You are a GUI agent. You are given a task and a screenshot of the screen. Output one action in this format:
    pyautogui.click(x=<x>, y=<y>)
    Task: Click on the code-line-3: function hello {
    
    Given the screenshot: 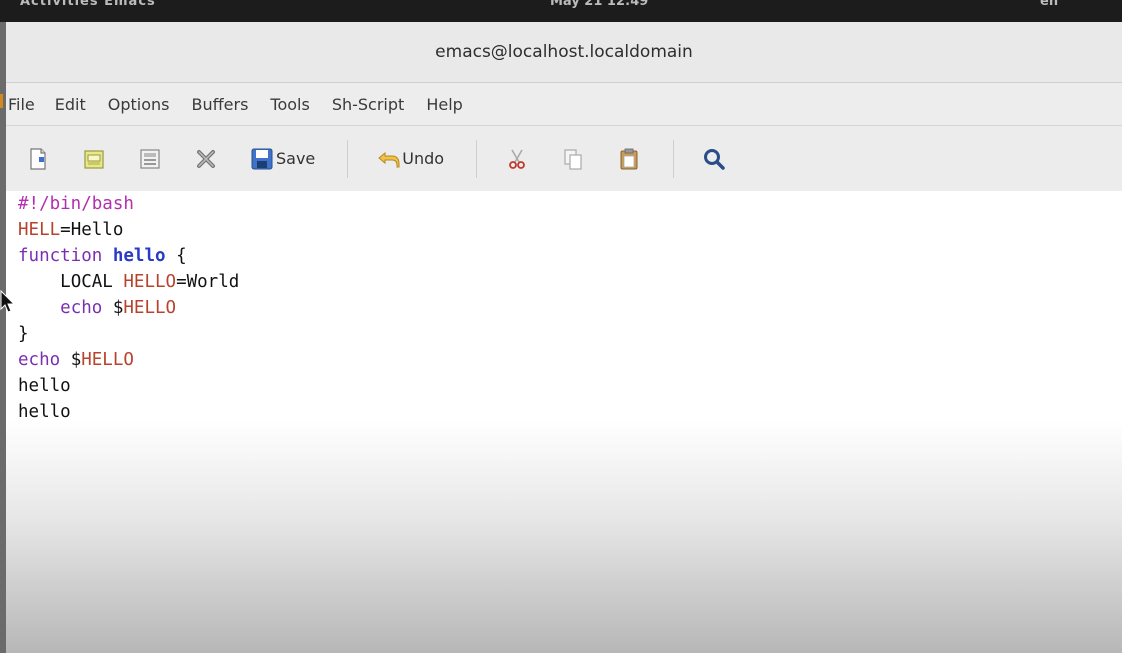 What is the action you would take?
    pyautogui.click(x=102, y=256)
    